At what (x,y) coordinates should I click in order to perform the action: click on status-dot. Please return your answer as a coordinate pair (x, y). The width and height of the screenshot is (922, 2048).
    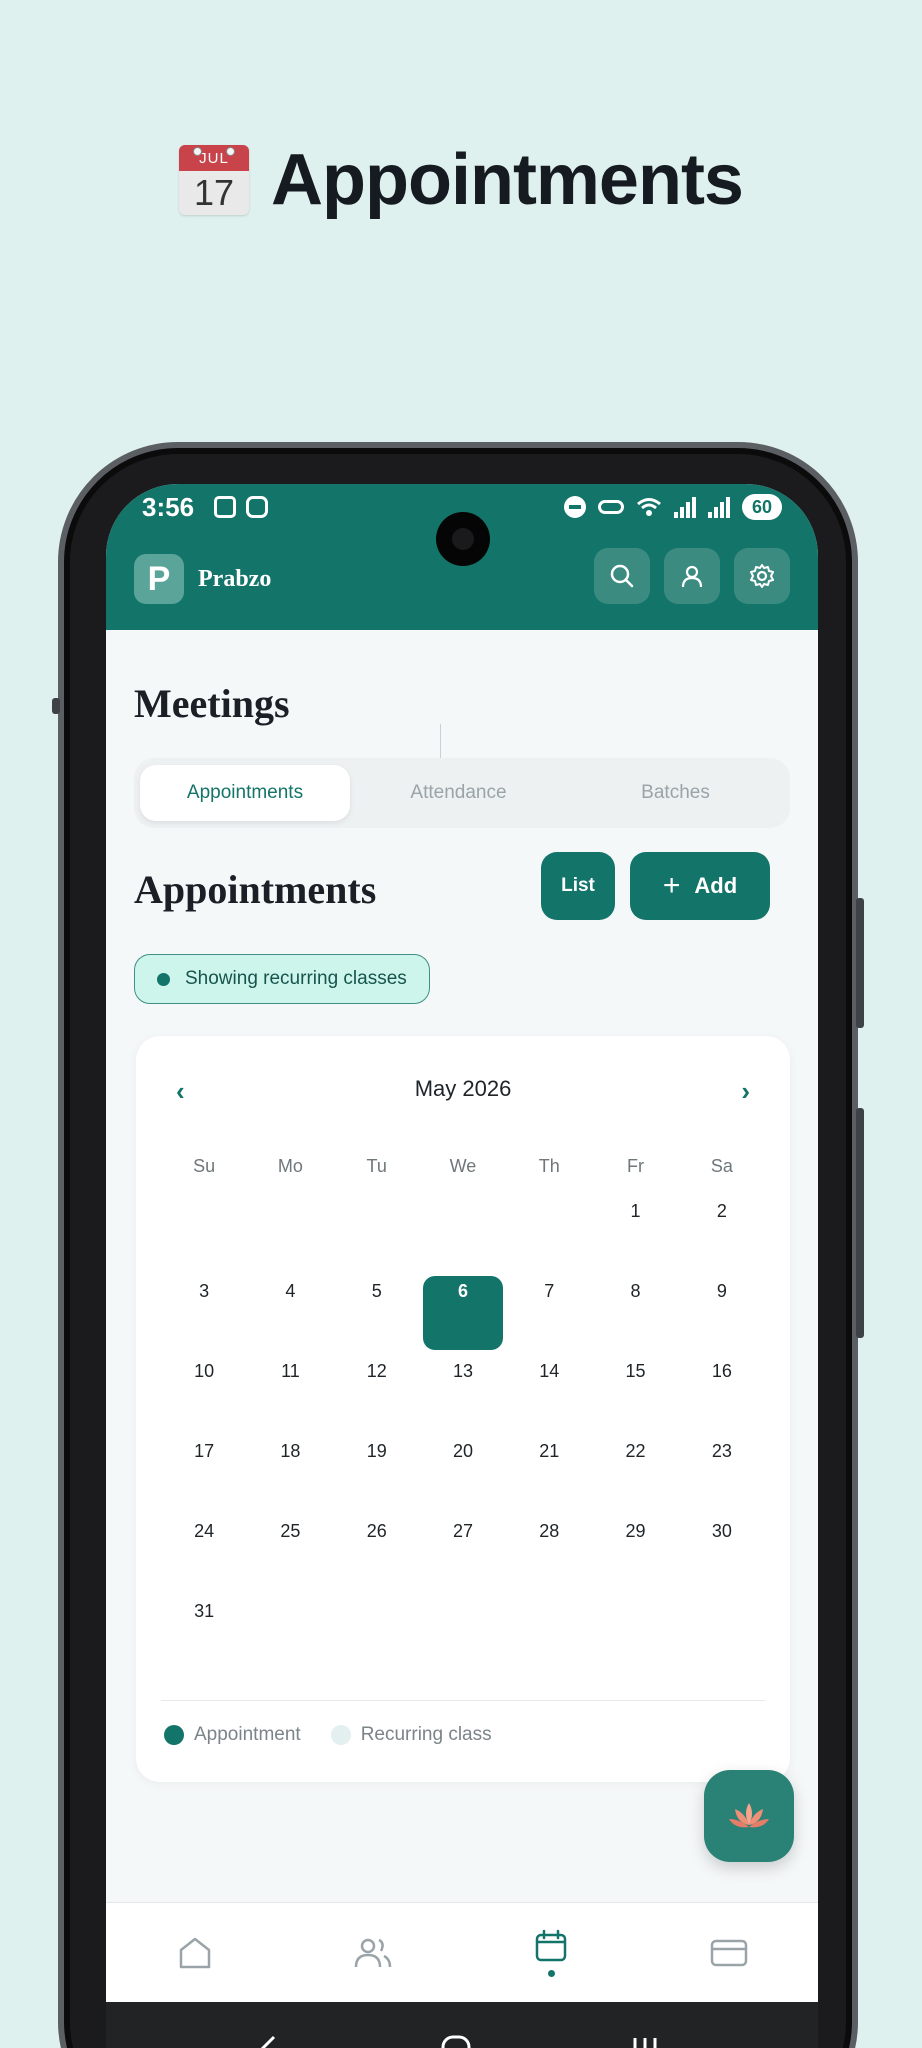
    Looking at the image, I should click on (163, 979).